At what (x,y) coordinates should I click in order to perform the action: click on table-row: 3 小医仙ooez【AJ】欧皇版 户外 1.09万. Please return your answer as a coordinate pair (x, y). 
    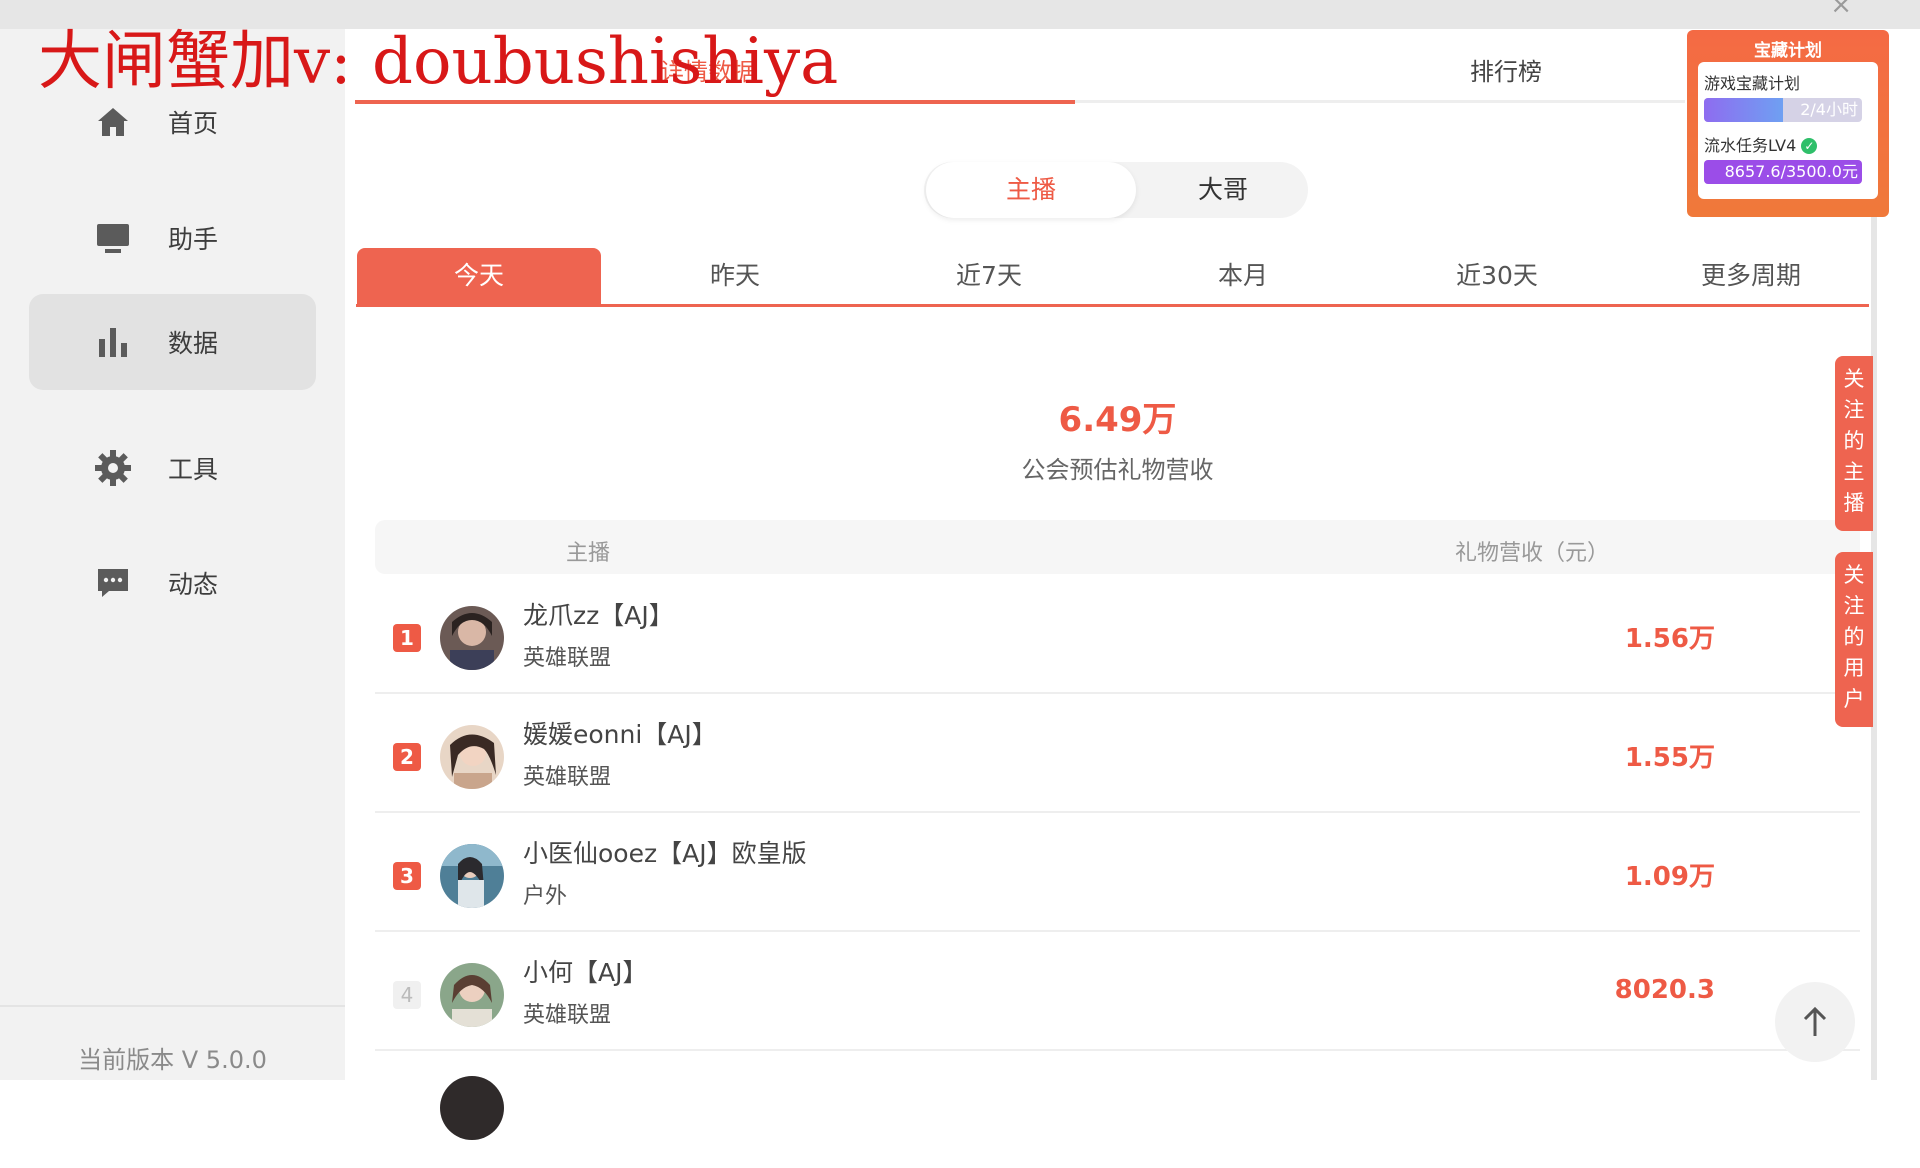
    Looking at the image, I should click on (1117, 872).